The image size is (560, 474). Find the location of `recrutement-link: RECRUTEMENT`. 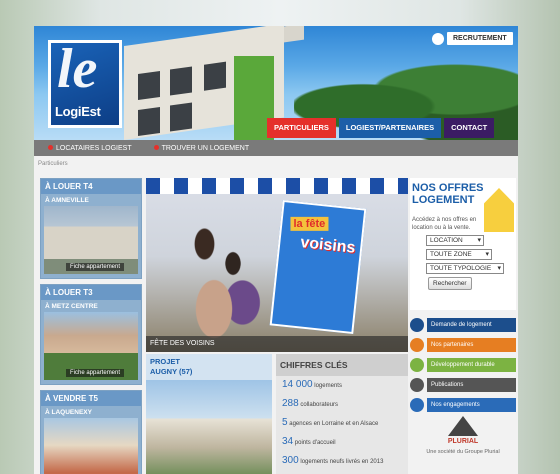

recrutement-link: RECRUTEMENT is located at coordinates (472, 38).